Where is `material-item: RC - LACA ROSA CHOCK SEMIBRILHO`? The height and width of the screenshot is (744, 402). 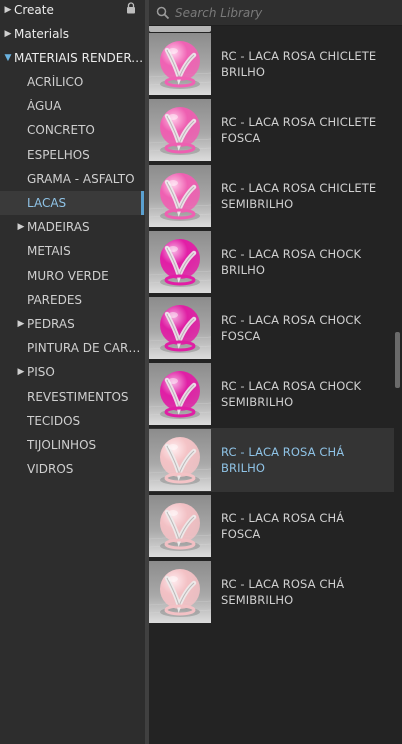
material-item: RC - LACA ROSA CHOCK SEMIBRILHO is located at coordinates (271, 394).